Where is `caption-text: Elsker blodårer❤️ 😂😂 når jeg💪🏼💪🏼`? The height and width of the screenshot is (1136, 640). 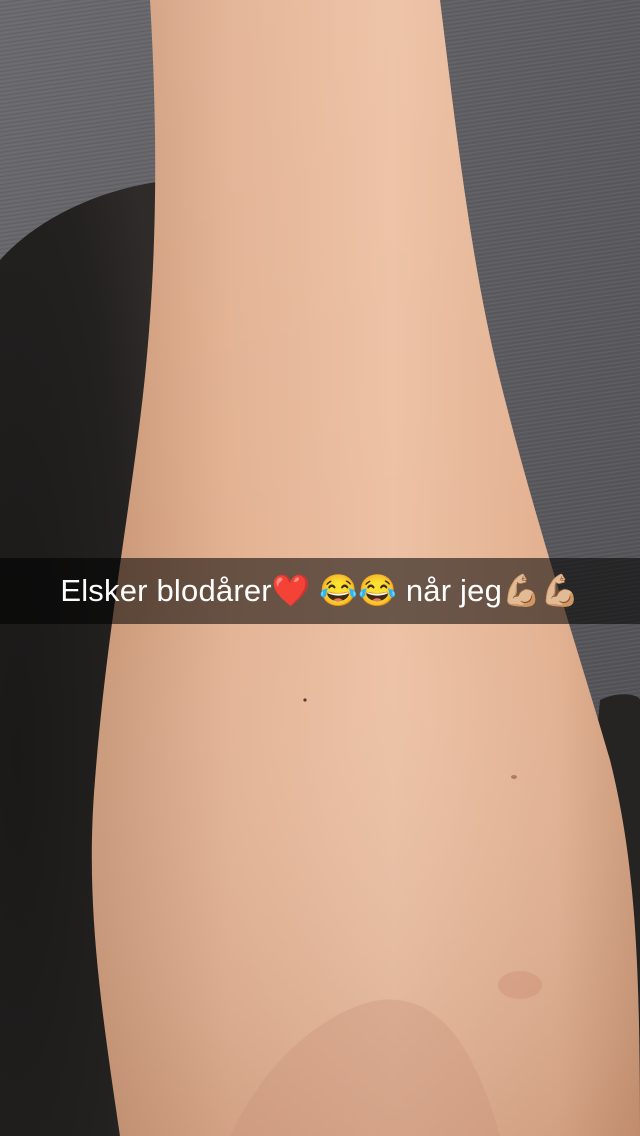 caption-text: Elsker blodårer❤️ 😂😂 når jeg💪🏼💪🏼 is located at coordinates (320, 590).